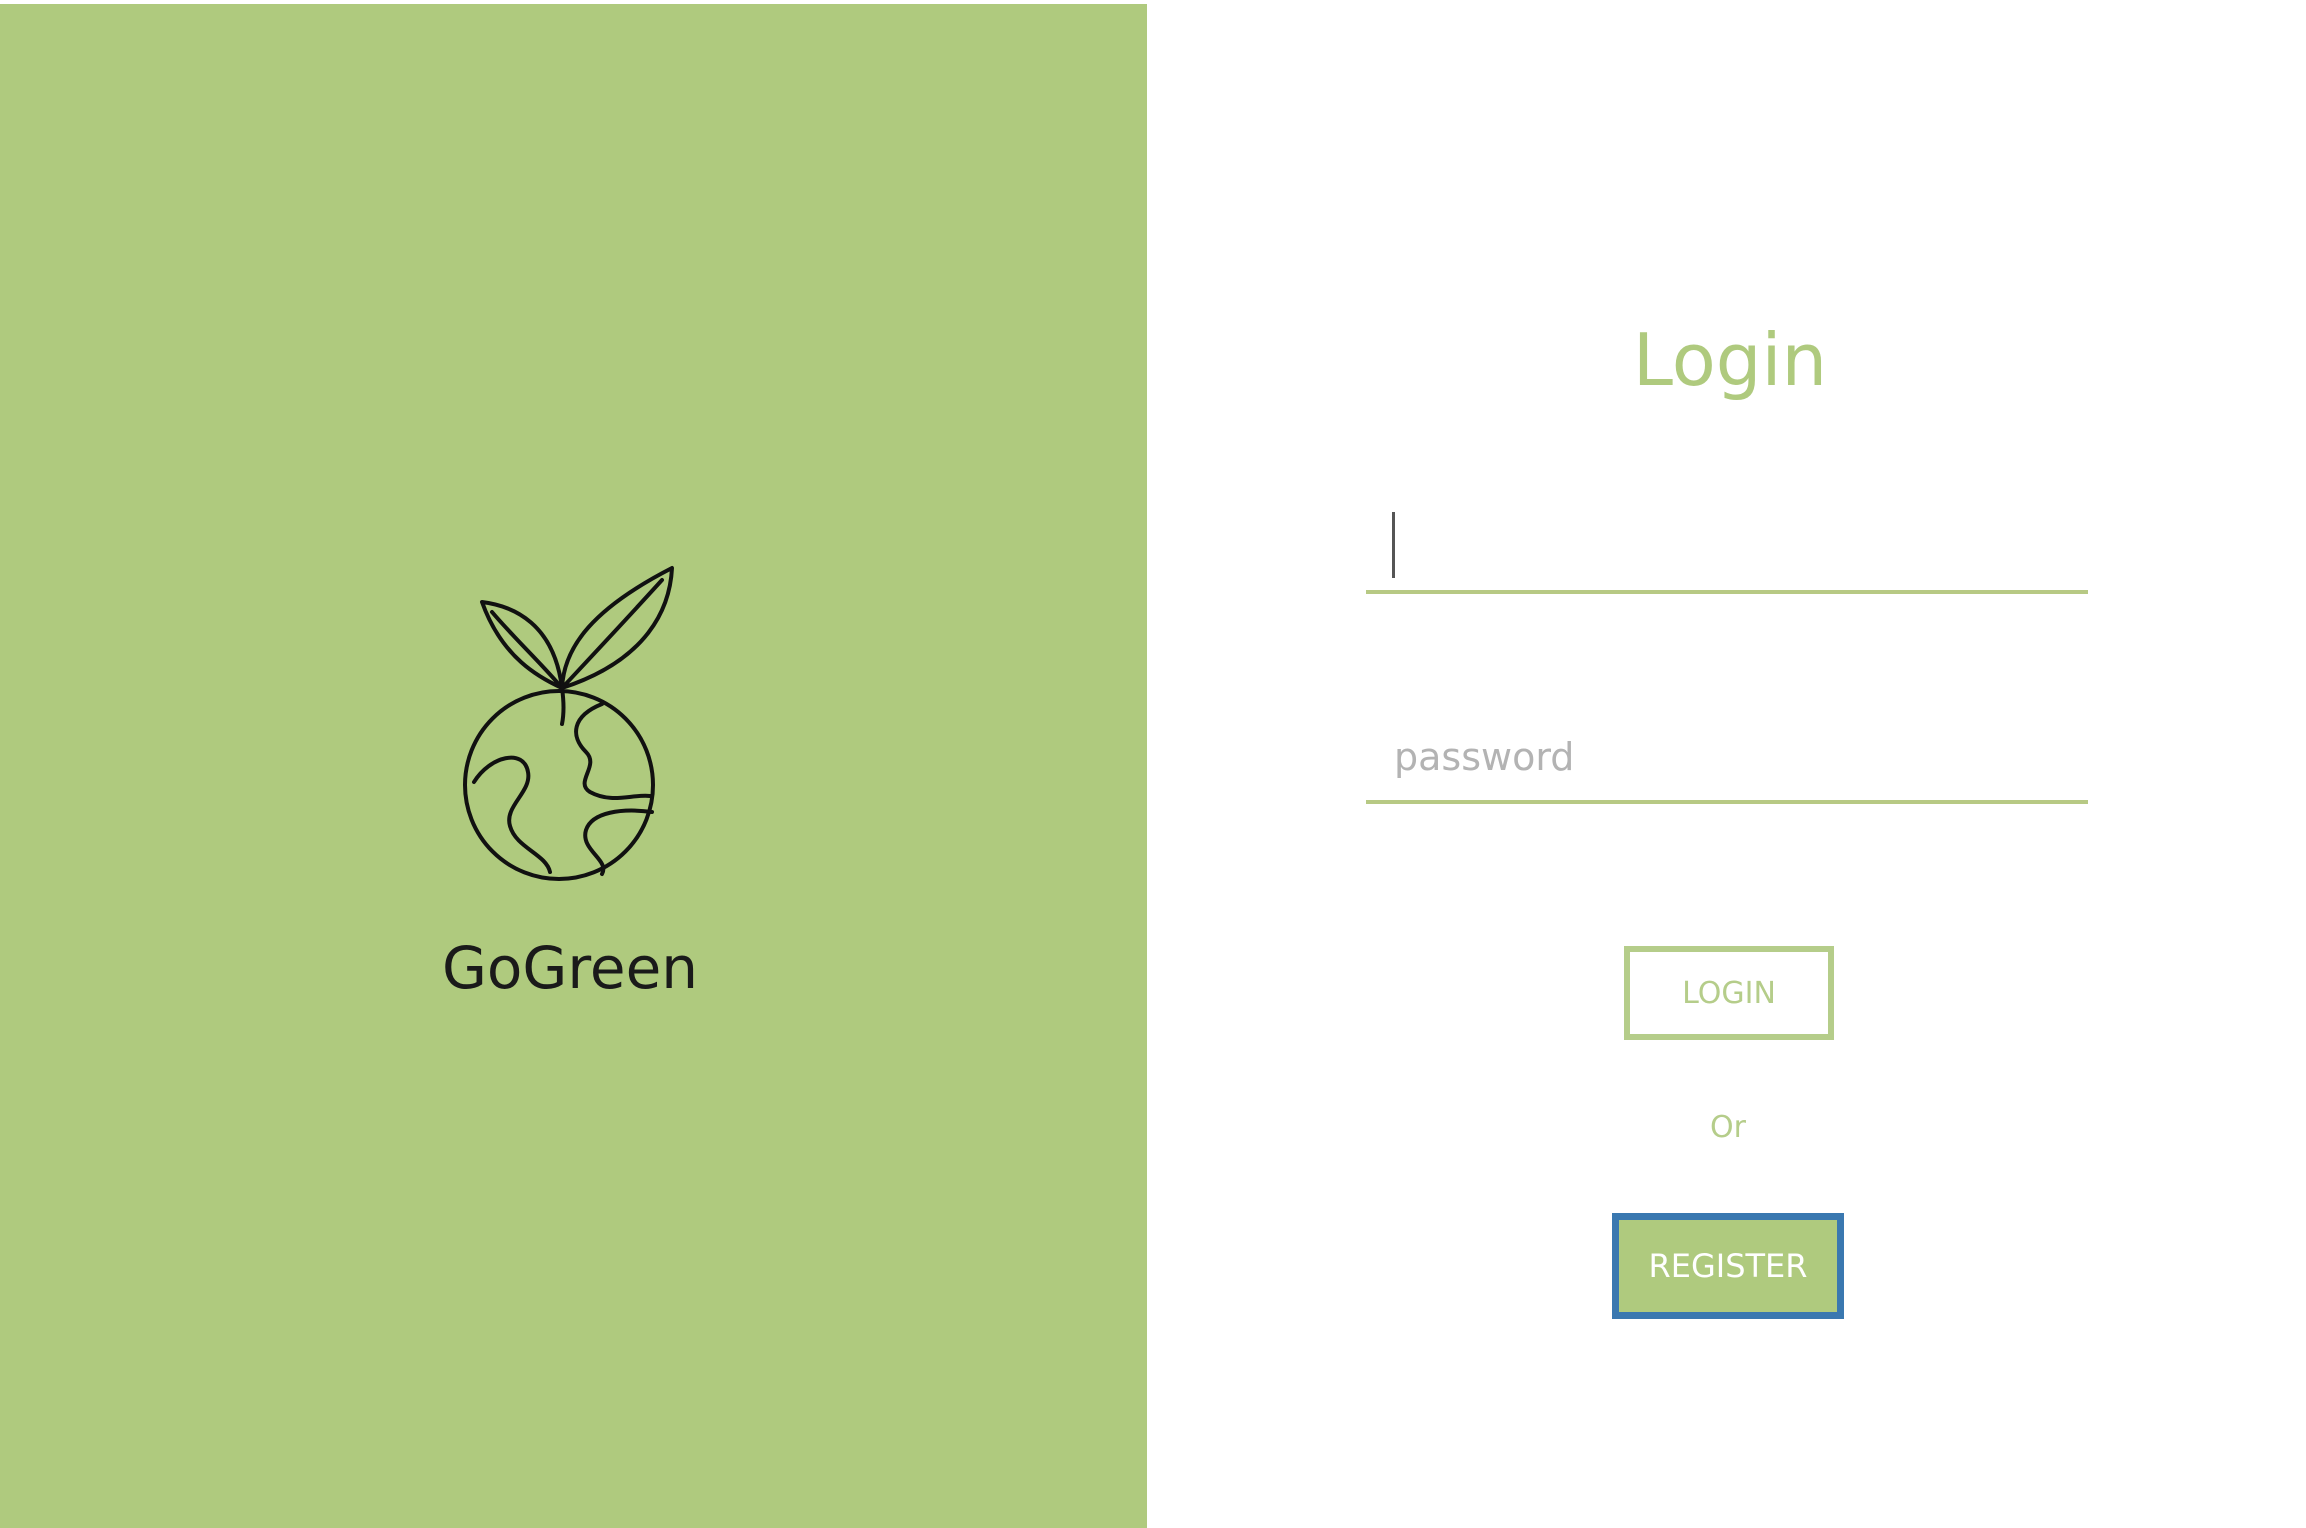  I want to click on text-caret, so click(1393, 545).